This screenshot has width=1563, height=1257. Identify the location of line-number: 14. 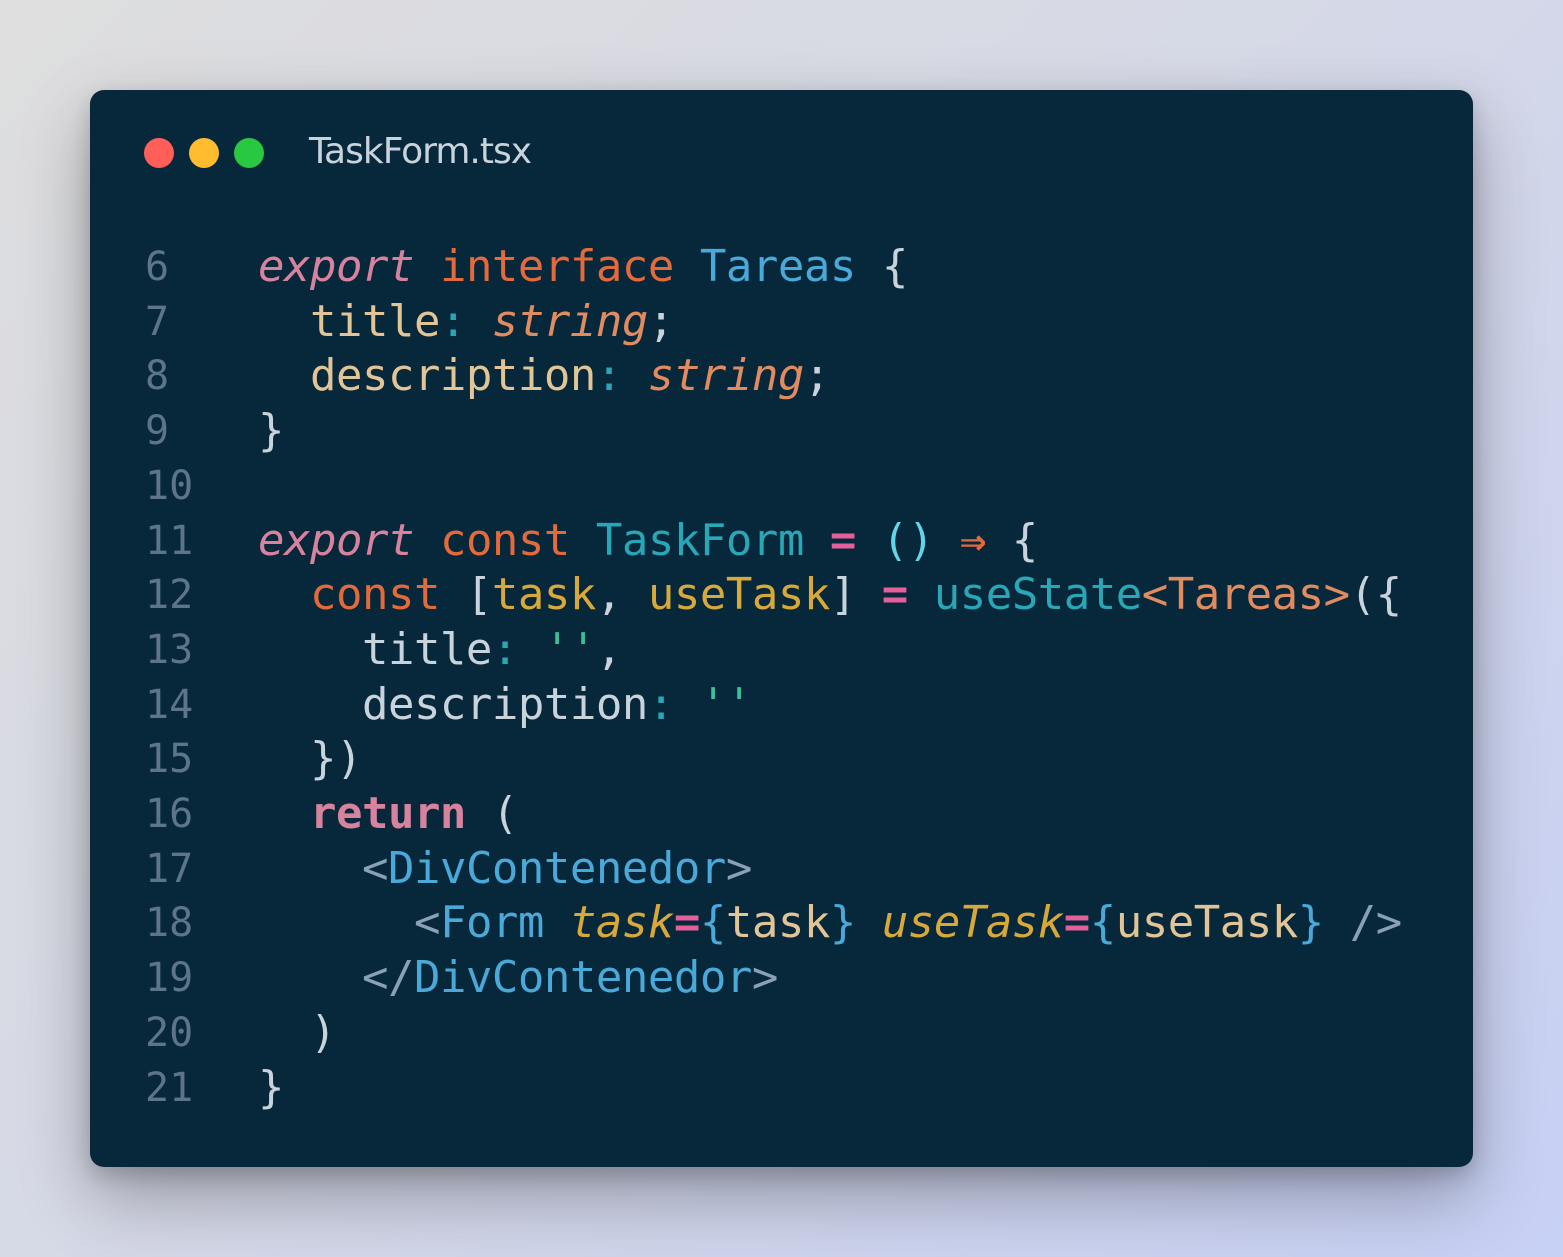
(169, 704).